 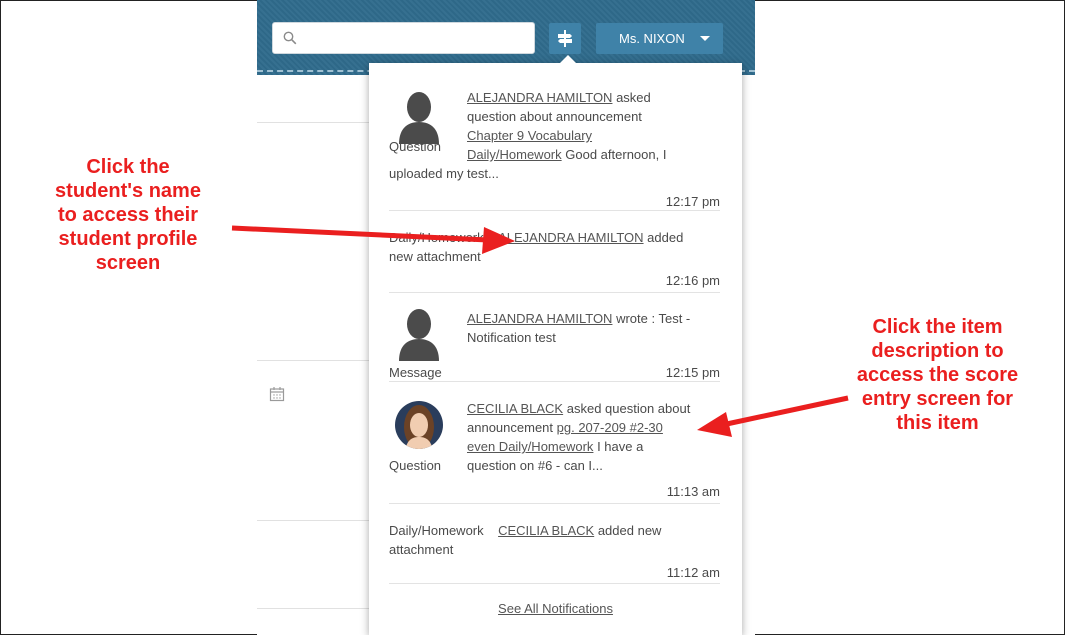 What do you see at coordinates (373, 239) in the screenshot?
I see `arrow-left` at bounding box center [373, 239].